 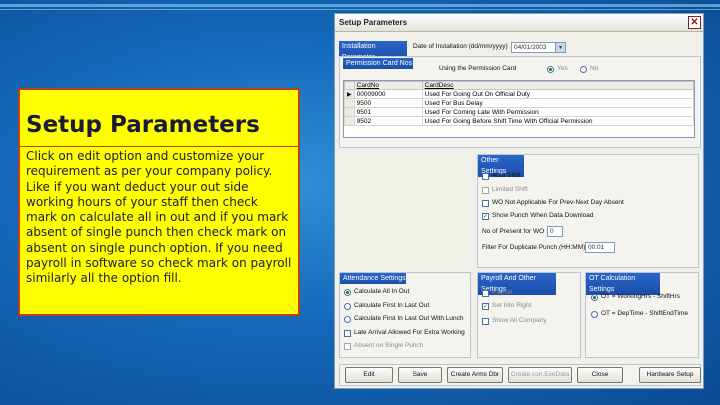 I want to click on card-no-cell: 9501, so click(x=388, y=112).